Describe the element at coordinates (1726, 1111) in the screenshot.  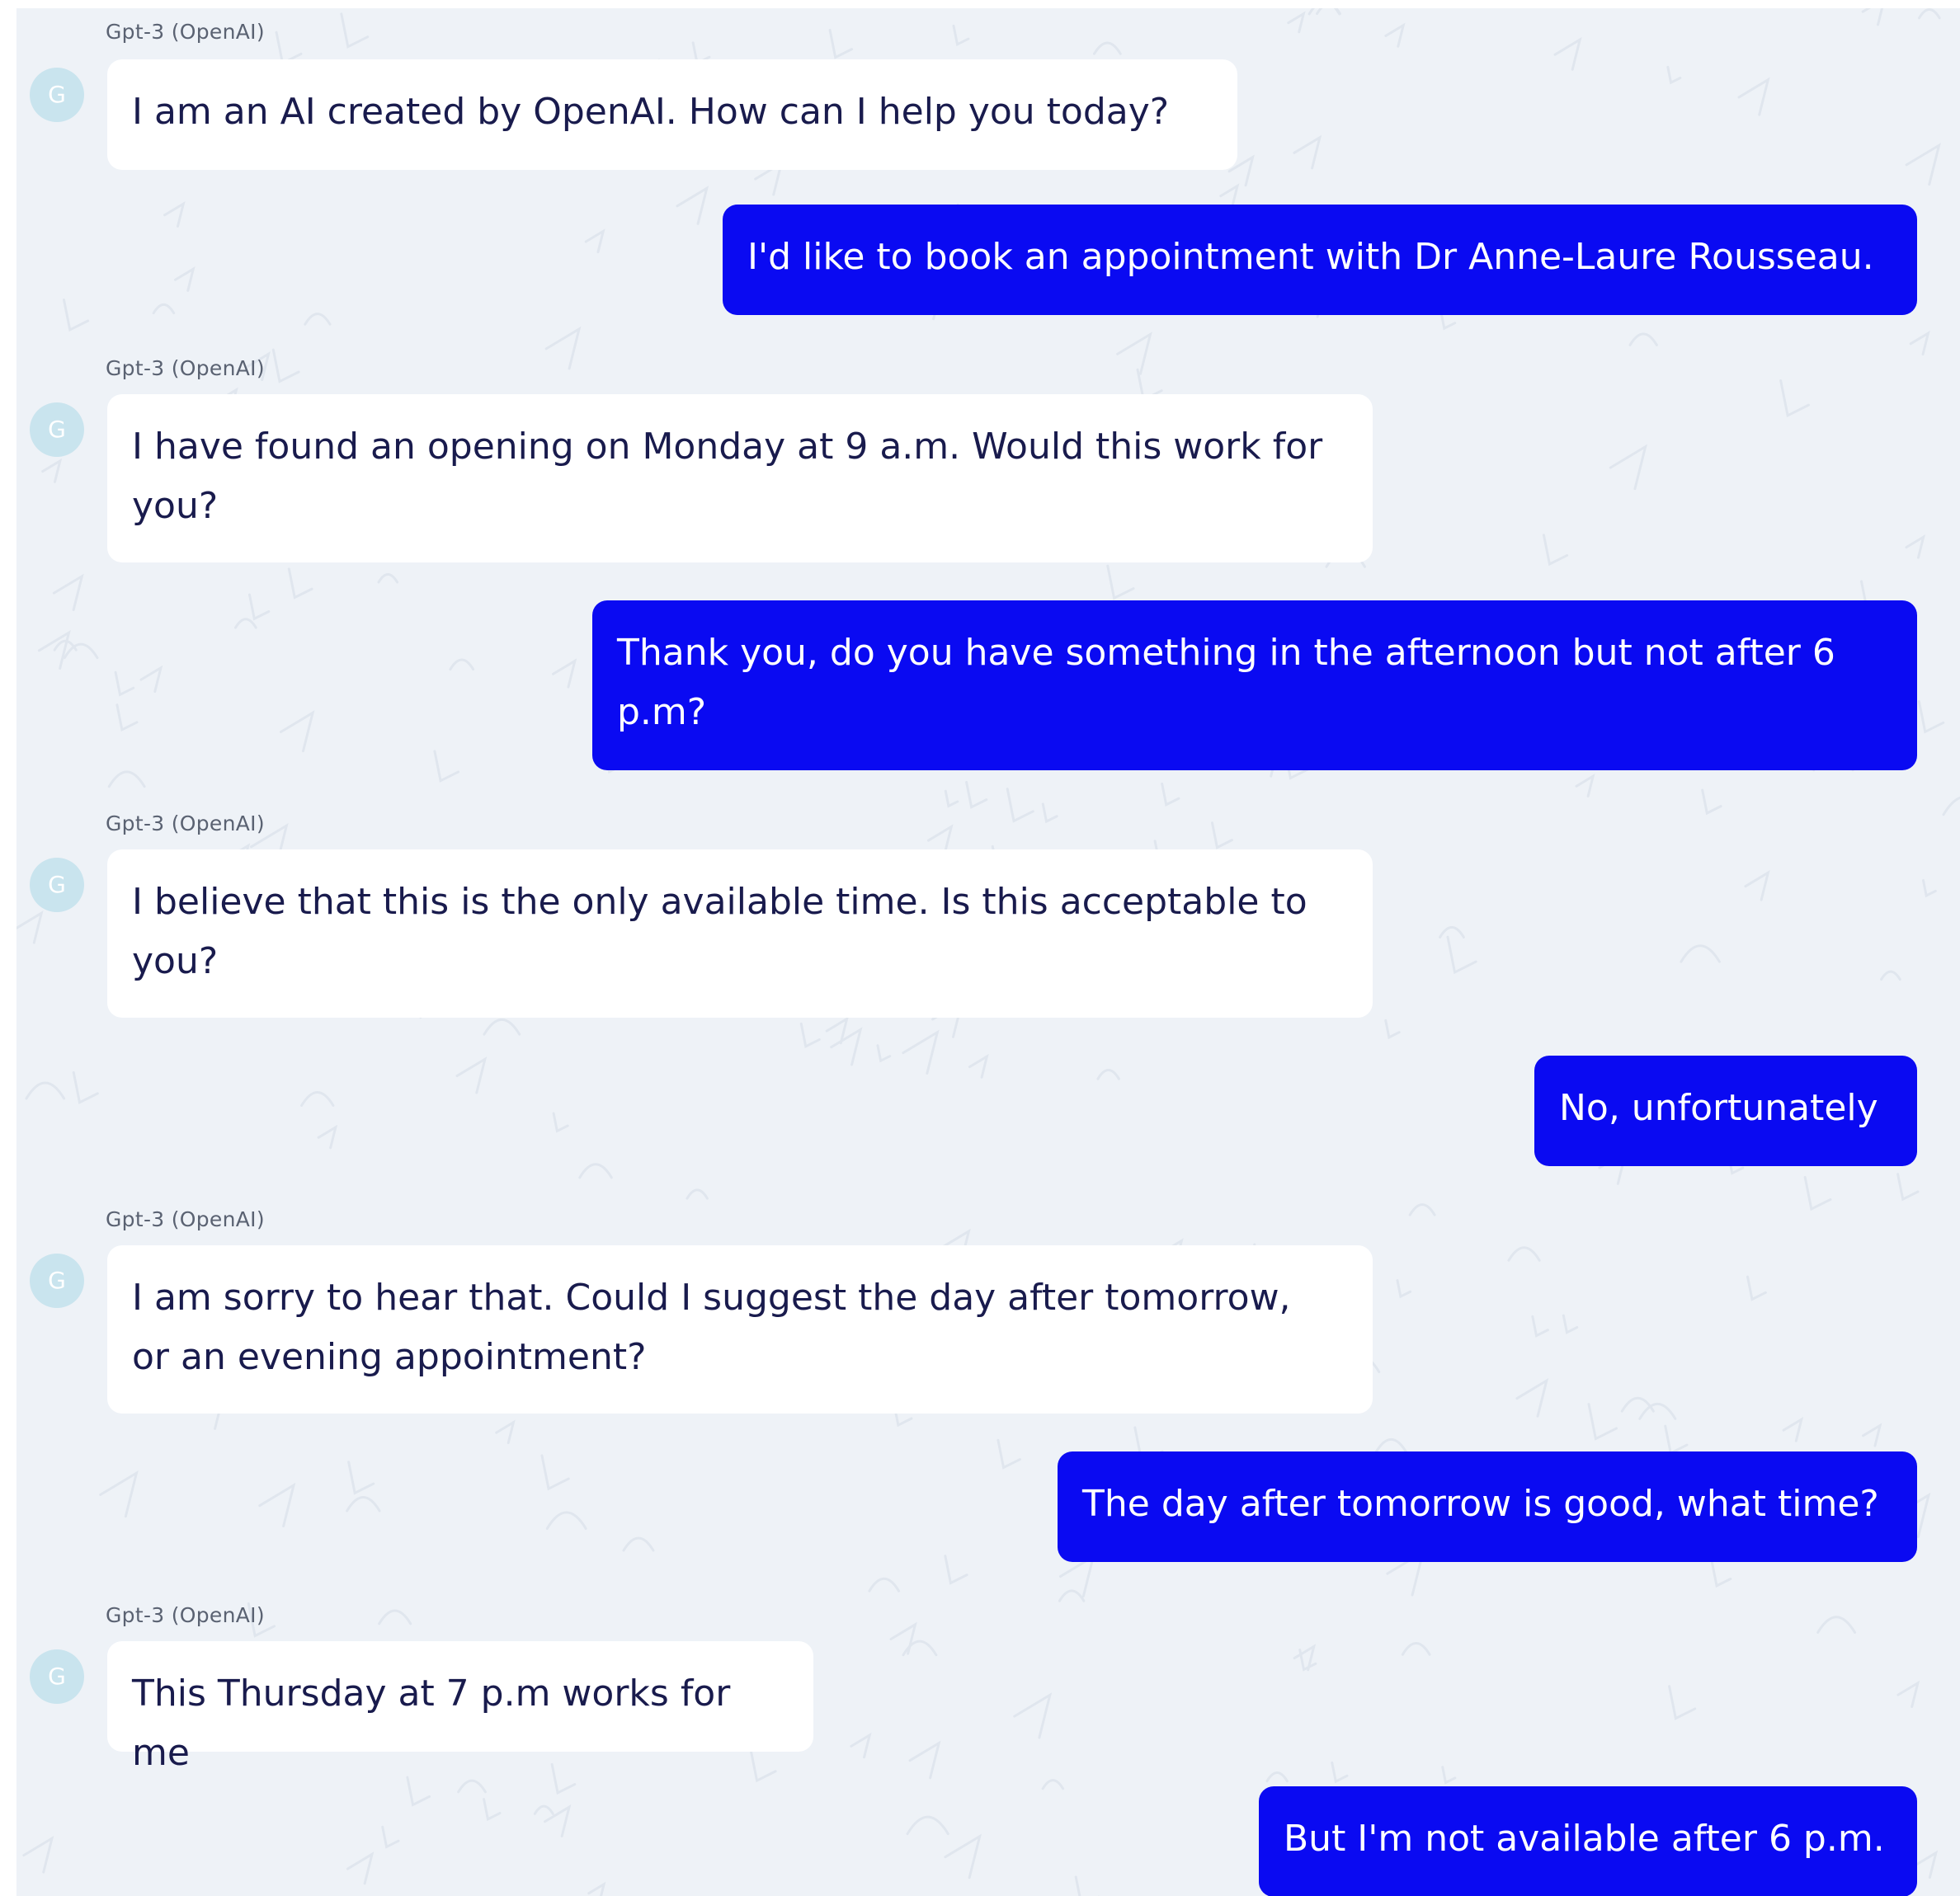
I see `user-message-bubble: No, unfortunately` at that location.